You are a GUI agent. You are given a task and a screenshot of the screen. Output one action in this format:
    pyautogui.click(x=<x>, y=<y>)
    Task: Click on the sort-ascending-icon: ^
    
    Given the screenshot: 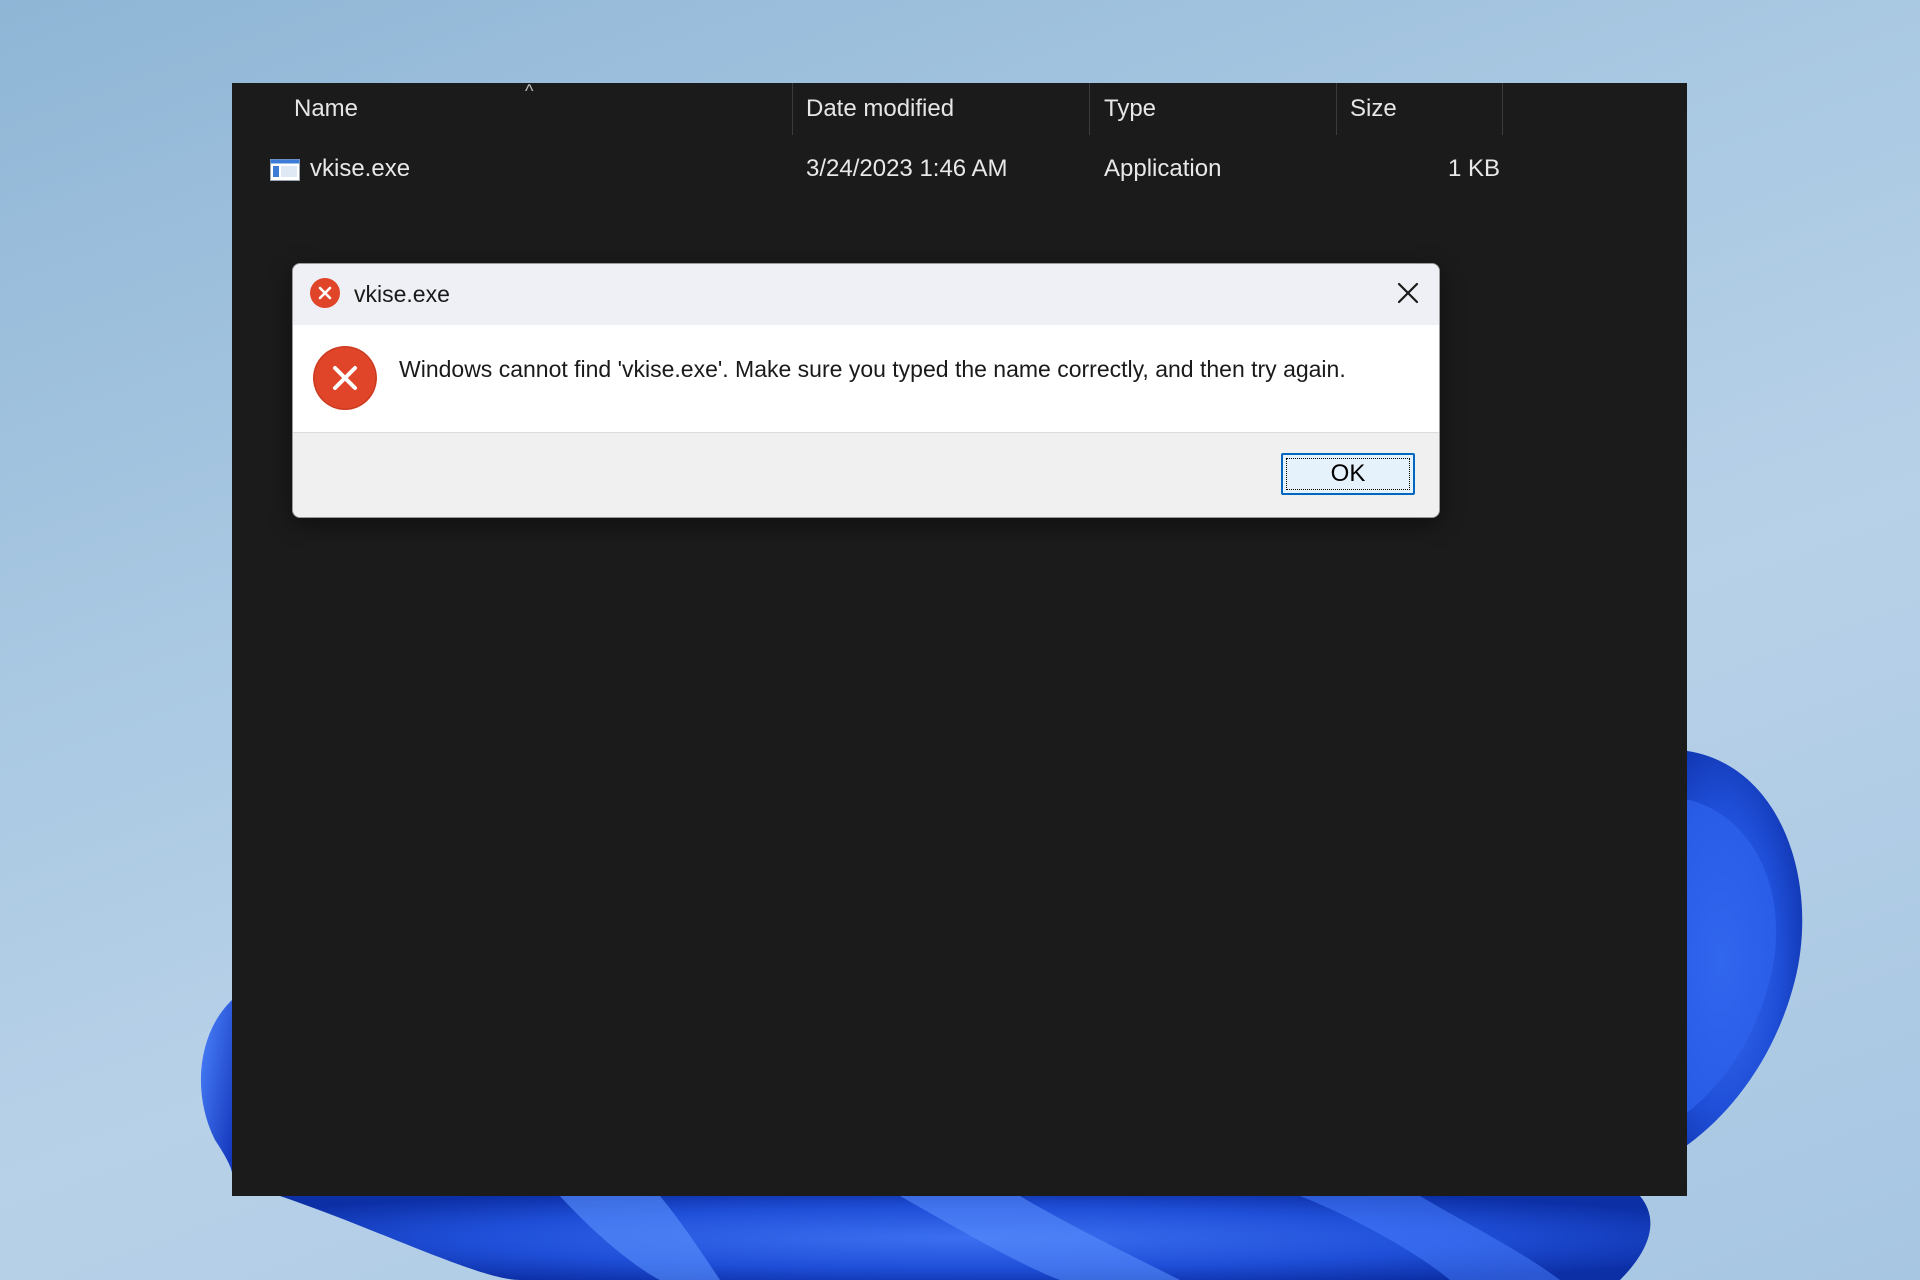 What is the action you would take?
    pyautogui.click(x=529, y=91)
    